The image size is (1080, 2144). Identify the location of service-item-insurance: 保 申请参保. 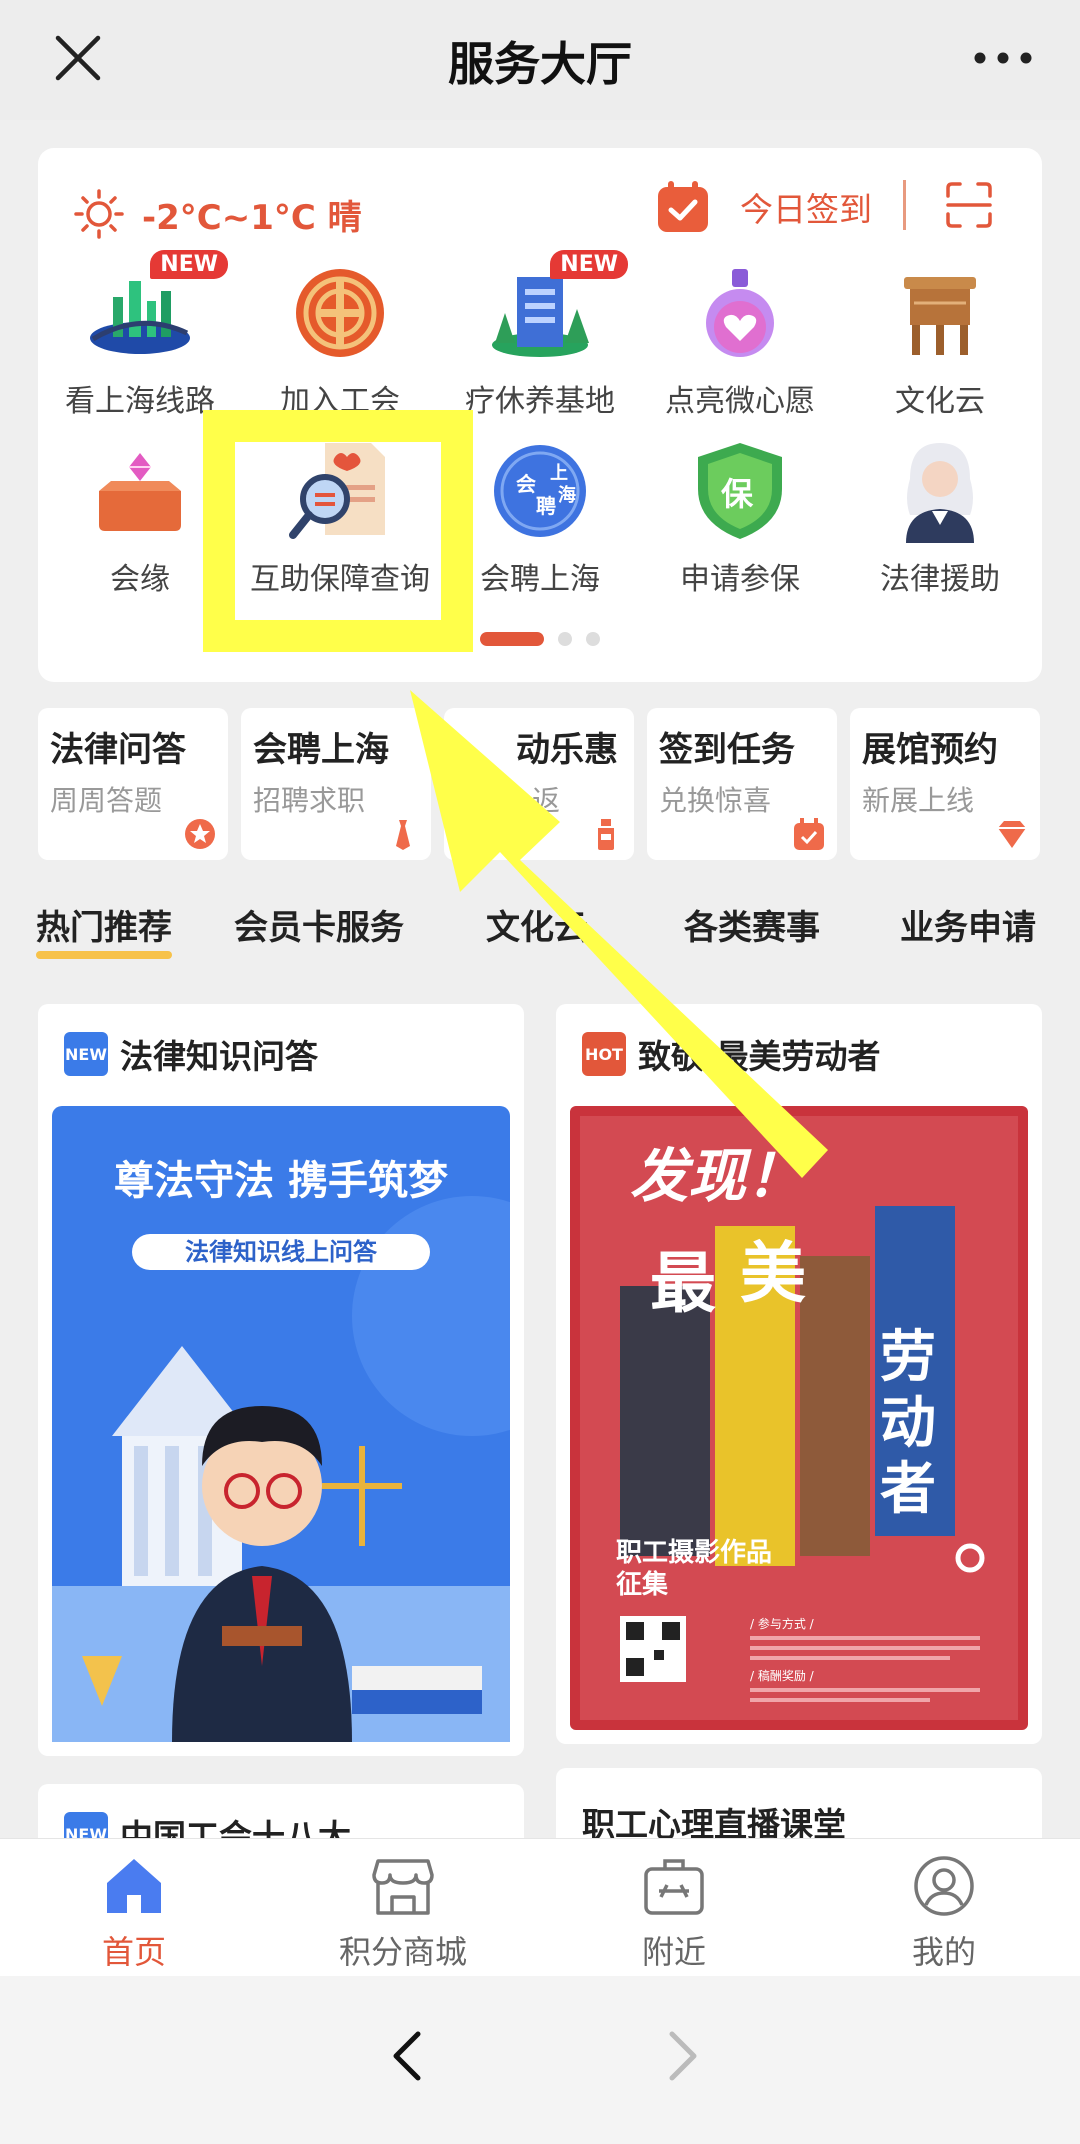
(740, 517).